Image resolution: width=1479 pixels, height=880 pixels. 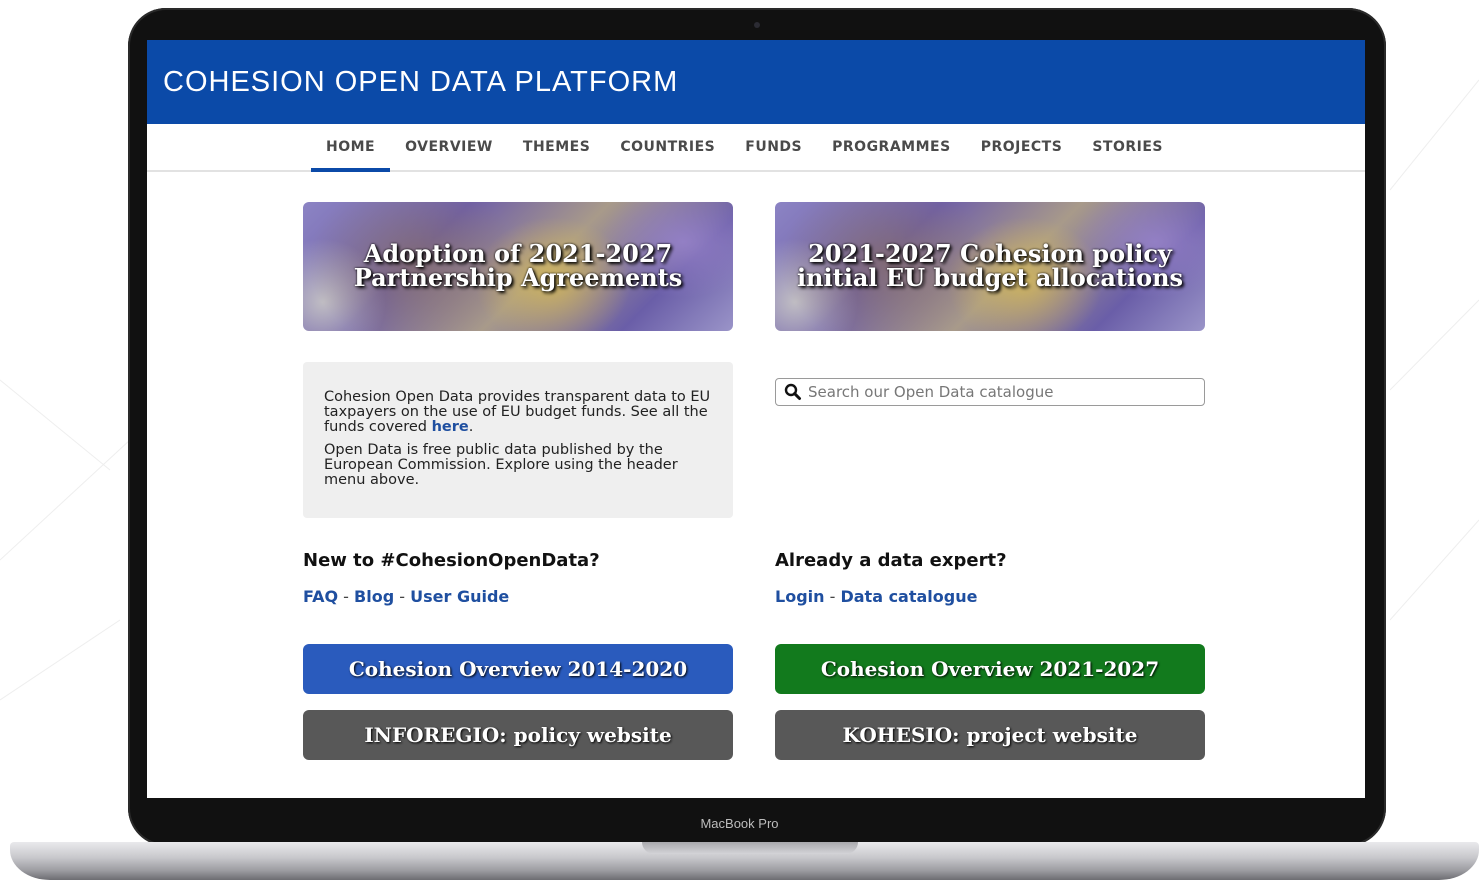 I want to click on nav-overview: OVERVIEW, so click(x=449, y=147).